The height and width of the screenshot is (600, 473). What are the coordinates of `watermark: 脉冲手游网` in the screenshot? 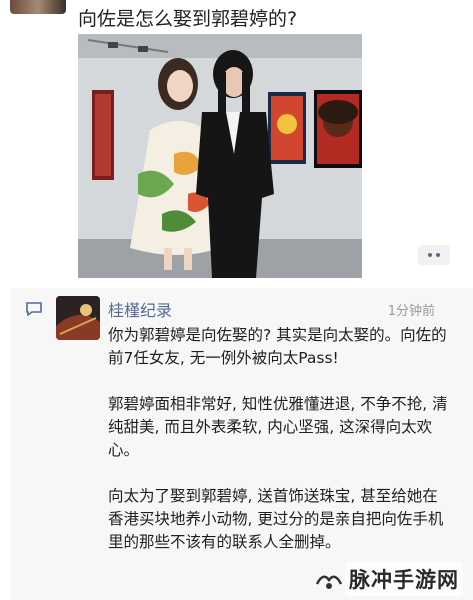 It's located at (404, 579).